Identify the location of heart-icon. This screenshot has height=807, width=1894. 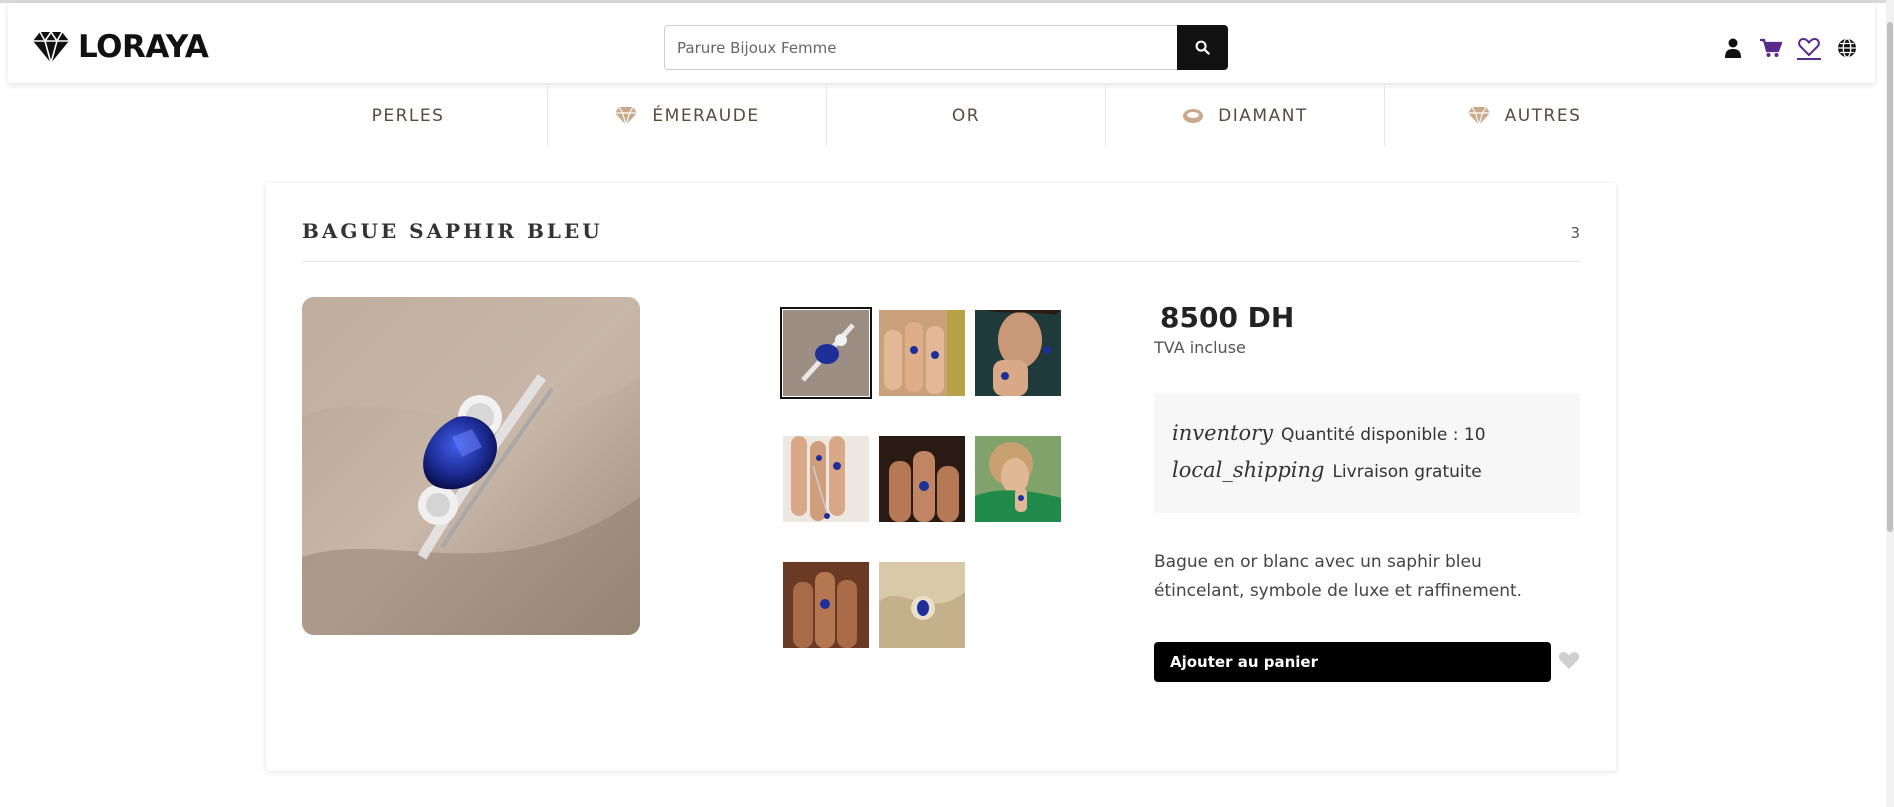
(1569, 660).